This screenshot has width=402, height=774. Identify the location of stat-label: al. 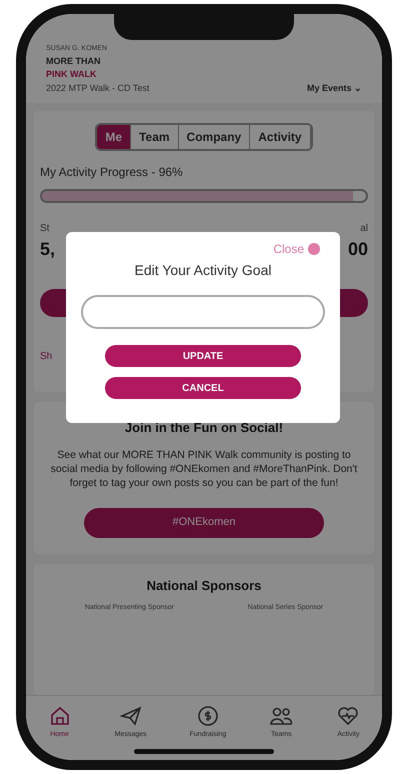
(364, 229).